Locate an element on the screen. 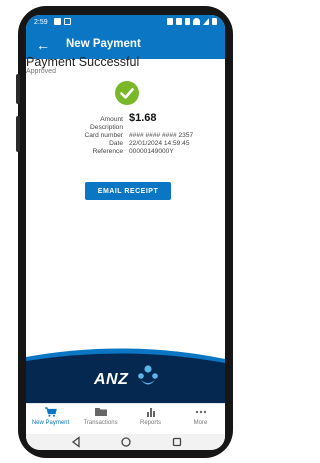 This screenshot has height=463, width=320. status-time: 2:59 is located at coordinates (41, 22).